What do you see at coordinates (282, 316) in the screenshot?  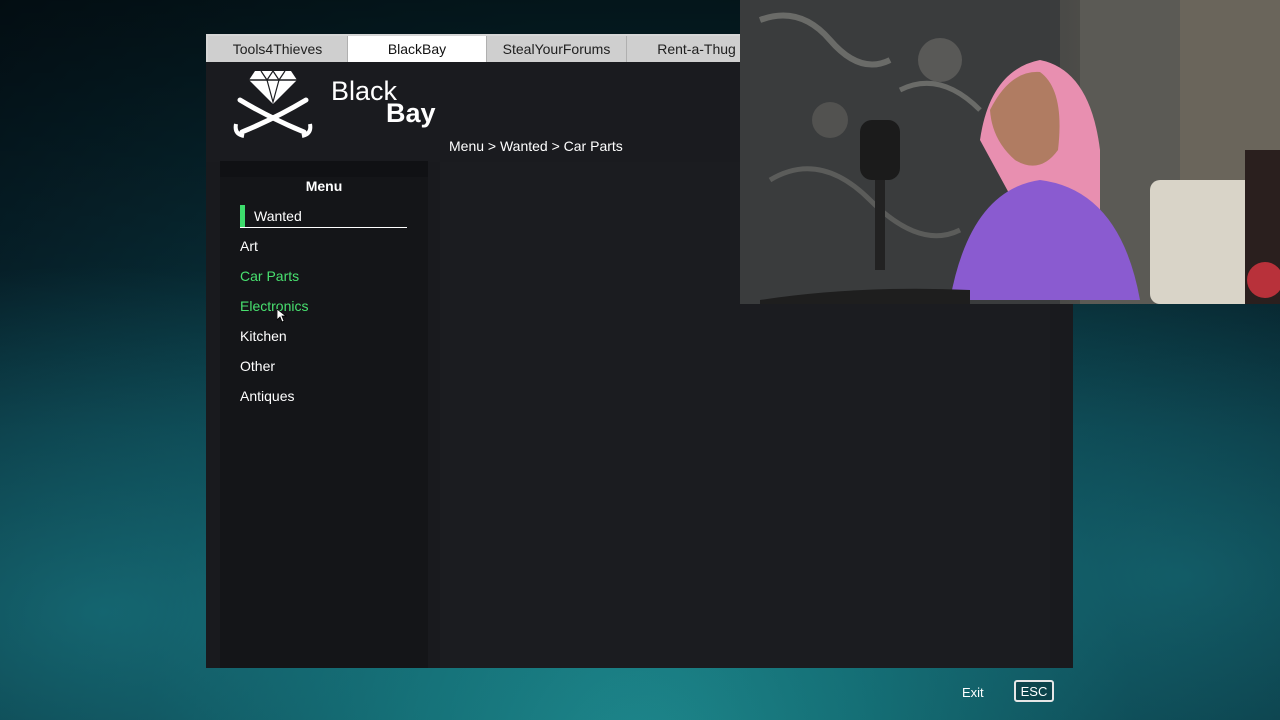 I see `mouse-cursor-icon` at bounding box center [282, 316].